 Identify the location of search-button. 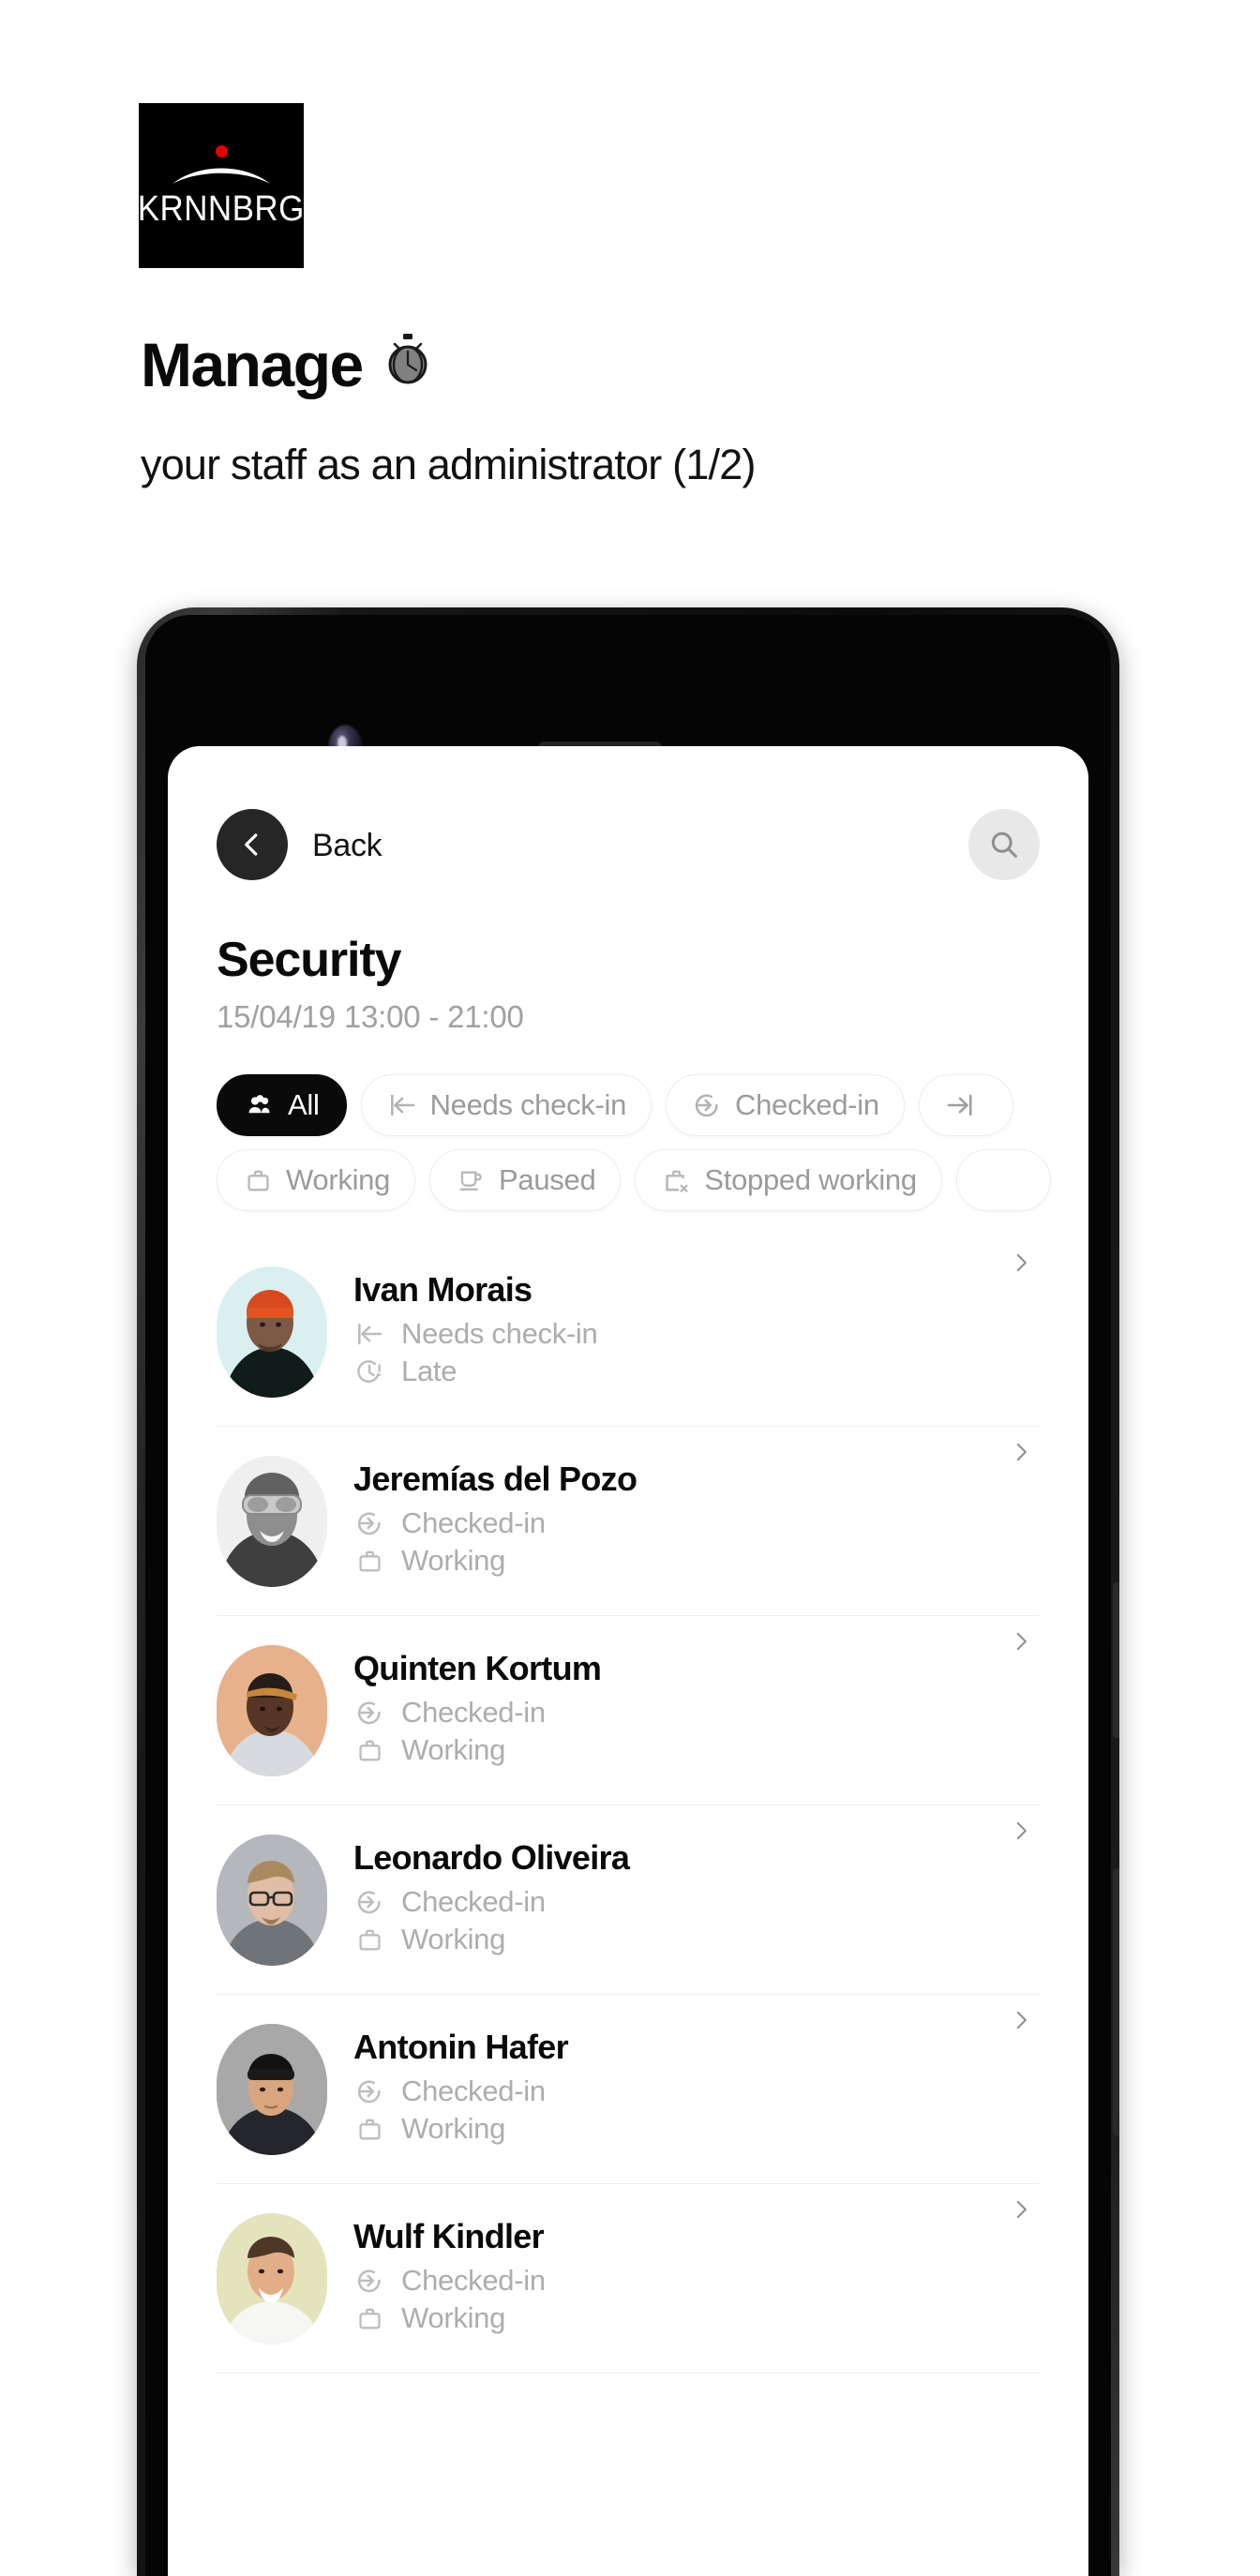
(1004, 845).